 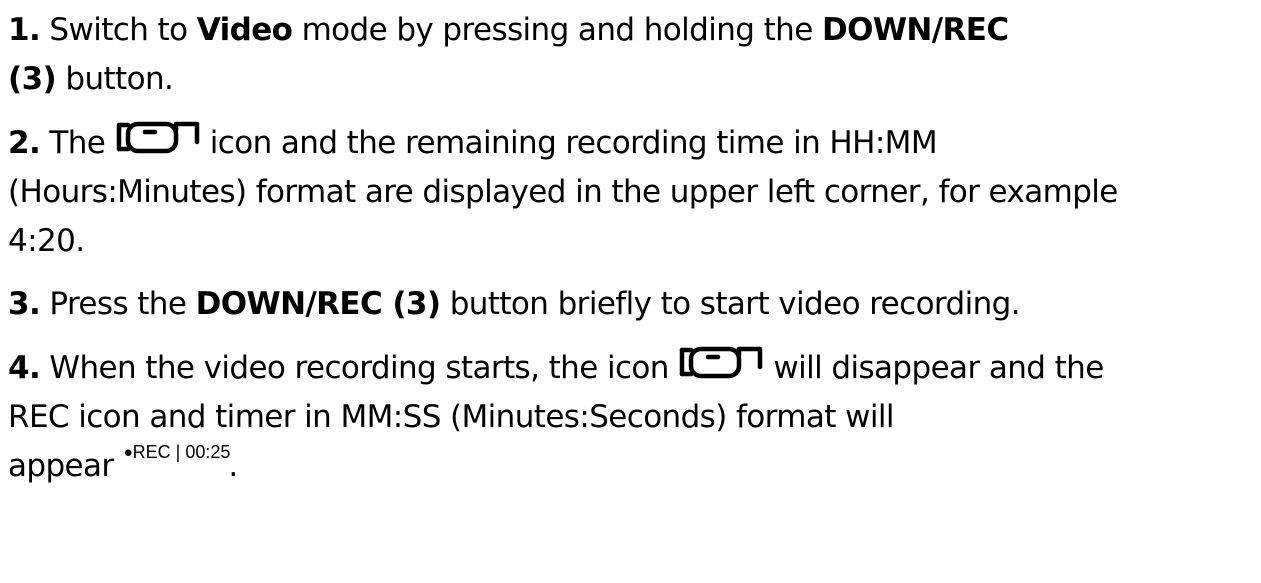 I want to click on button-name: DOWN/REC, so click(x=915, y=30).